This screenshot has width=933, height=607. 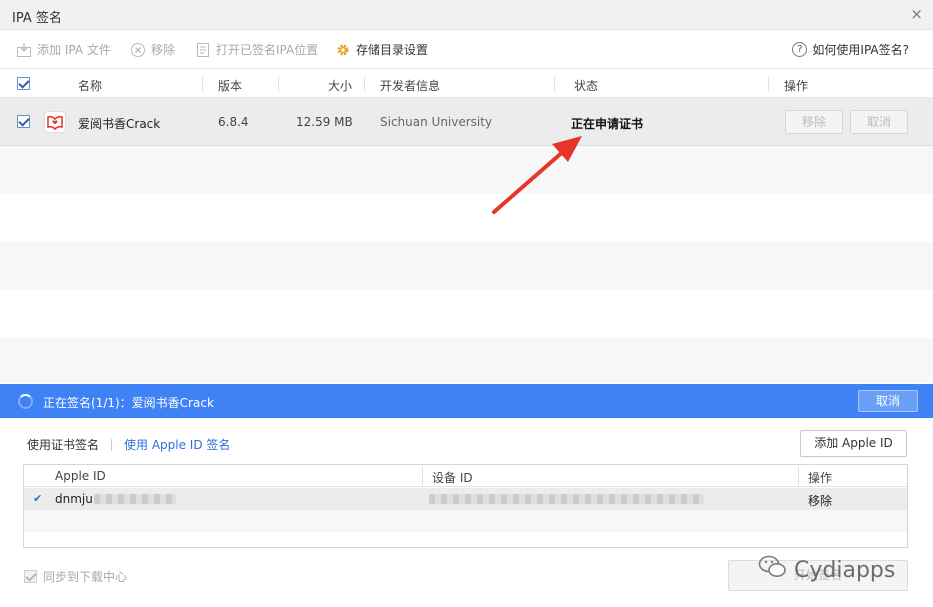 What do you see at coordinates (607, 124) in the screenshot?
I see `app-status: 正在申请证书` at bounding box center [607, 124].